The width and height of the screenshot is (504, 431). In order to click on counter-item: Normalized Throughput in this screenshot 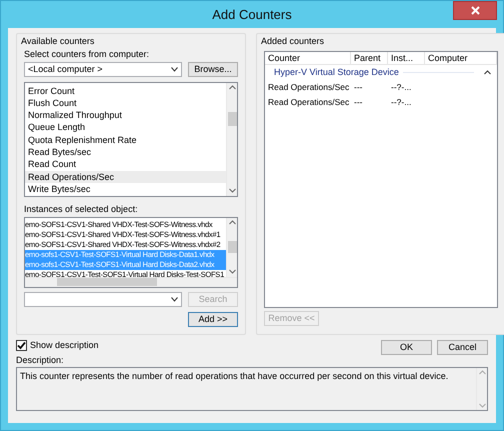, I will do `click(125, 115)`.